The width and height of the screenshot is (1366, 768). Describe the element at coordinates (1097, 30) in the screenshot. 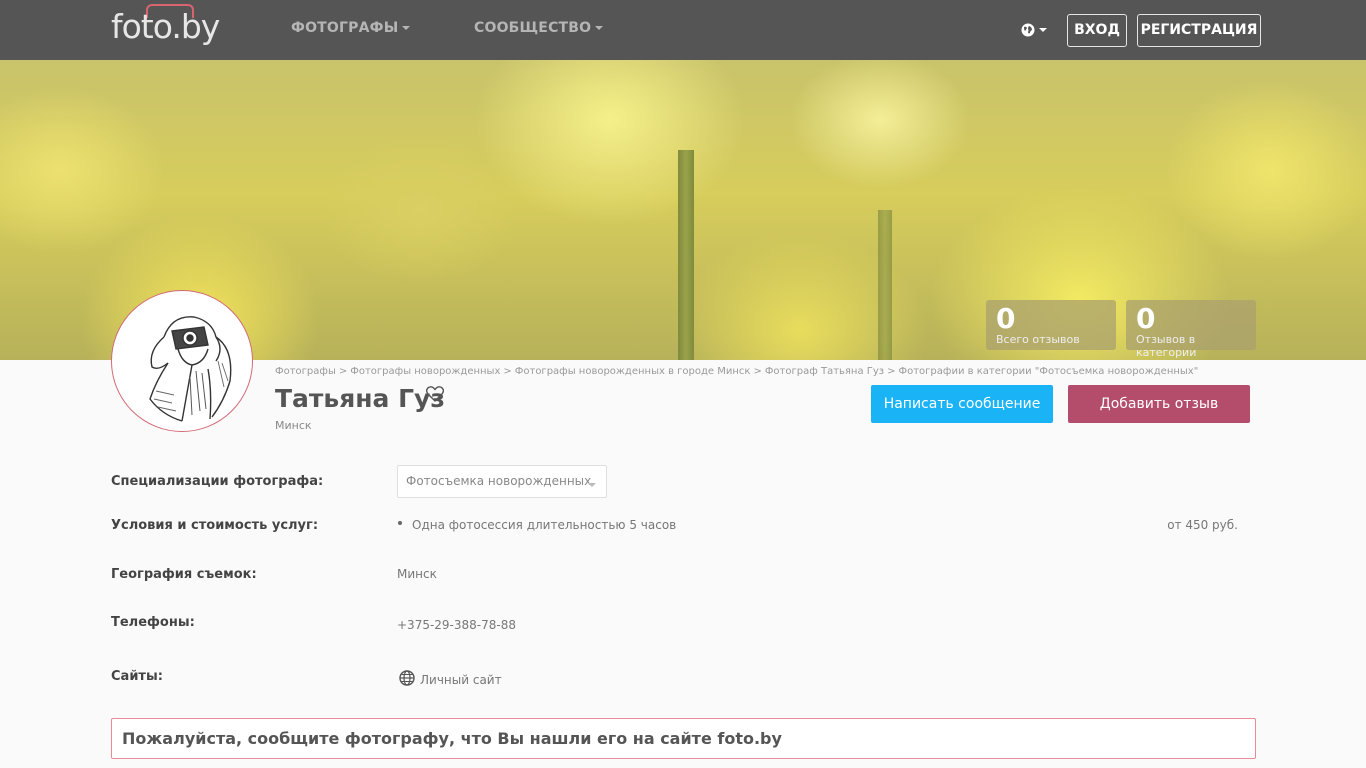

I see `login-button: ВХОД` at that location.